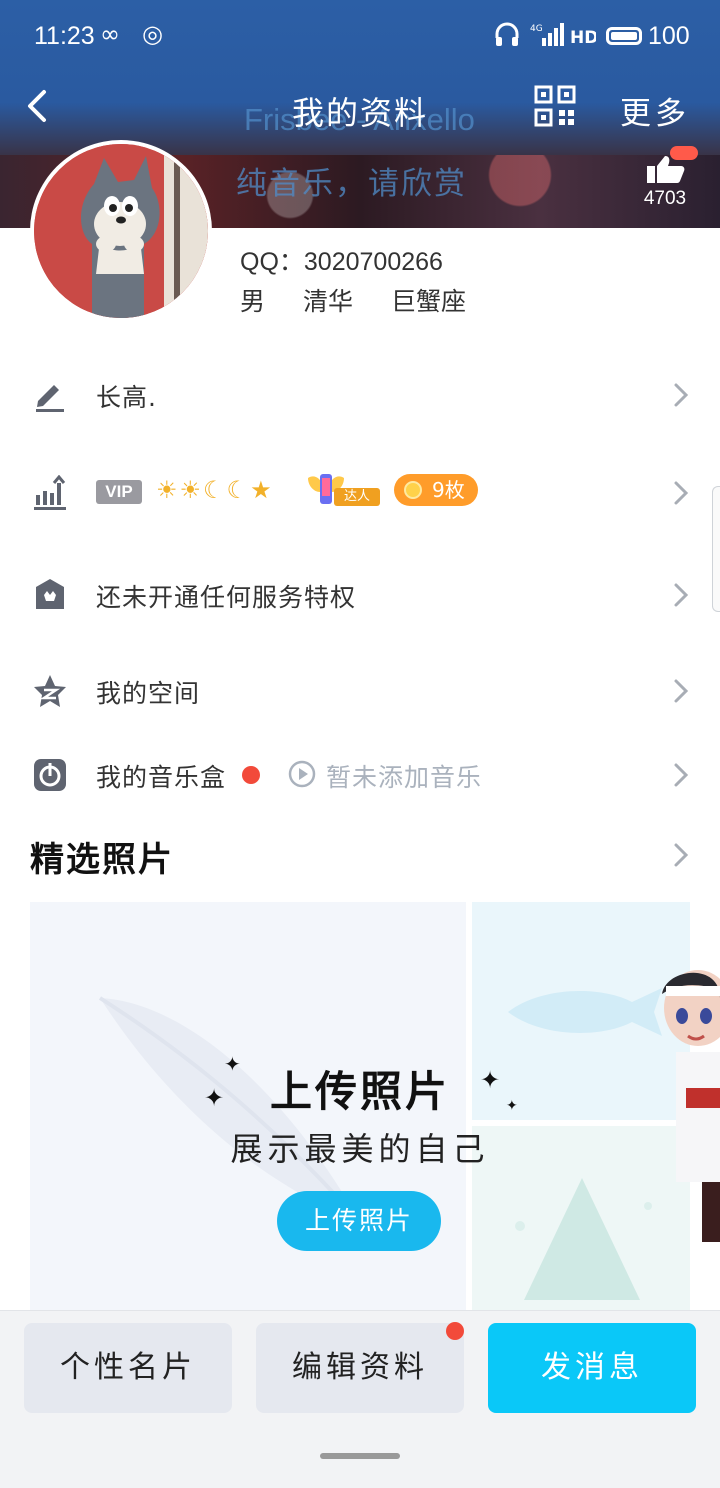  Describe the element at coordinates (428, 301) in the screenshot. I see `zodiac: 巨蟹座` at that location.